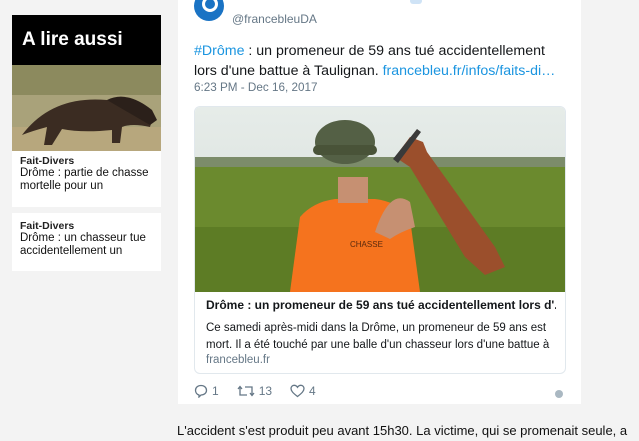  I want to click on svg-text: CHASSE, so click(366, 244).